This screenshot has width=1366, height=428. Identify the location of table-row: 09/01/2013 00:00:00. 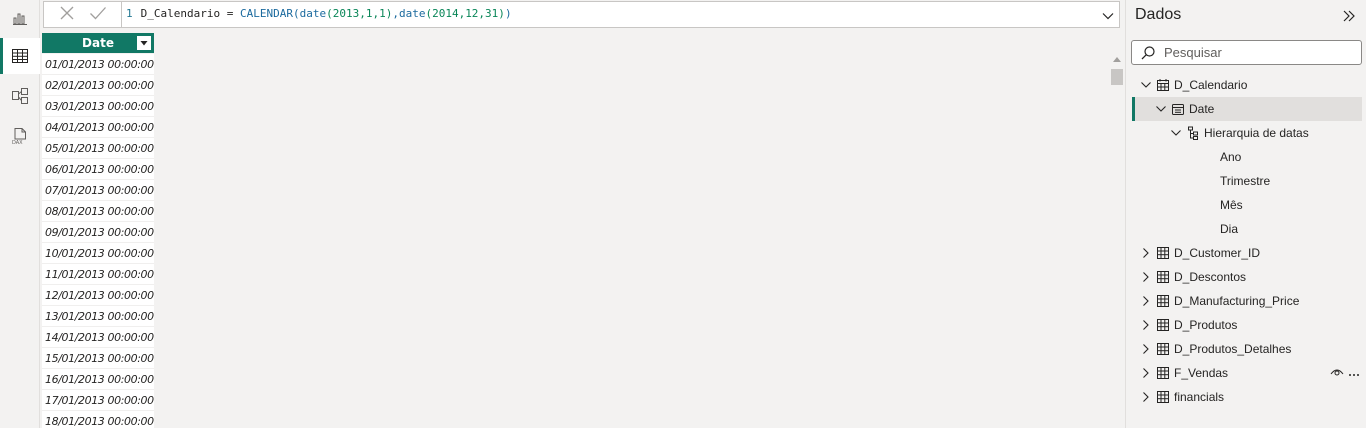
(98, 232).